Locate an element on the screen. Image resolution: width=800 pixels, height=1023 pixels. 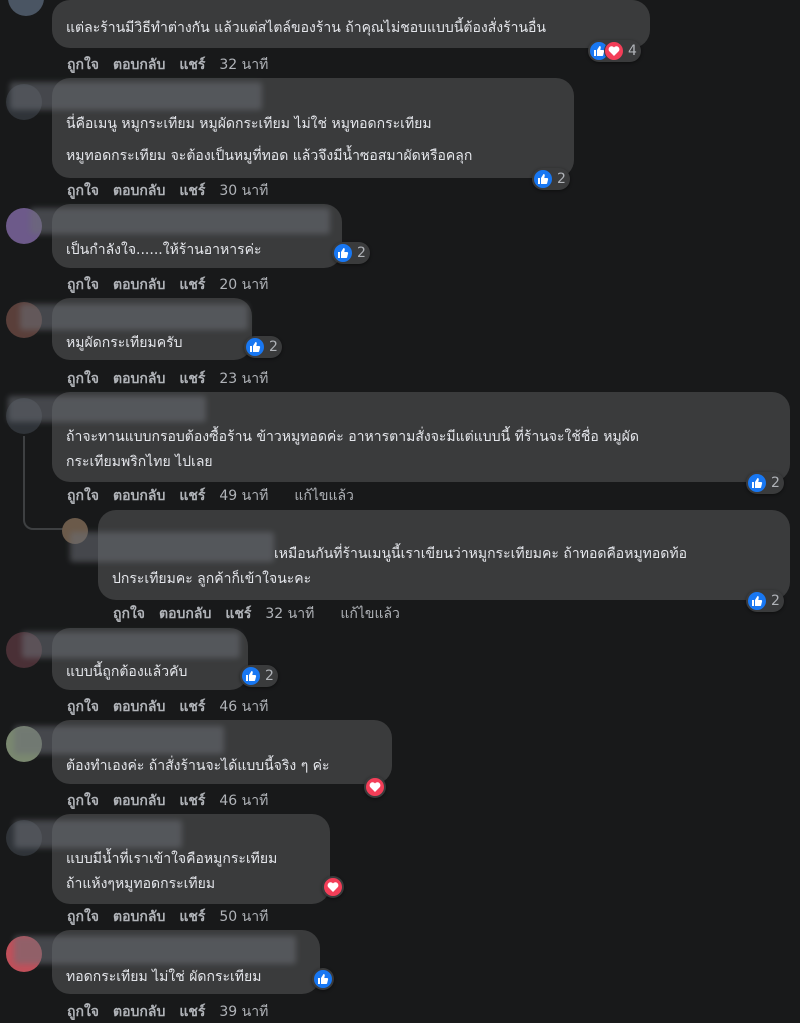
timestamp: 23 นาที is located at coordinates (243, 379).